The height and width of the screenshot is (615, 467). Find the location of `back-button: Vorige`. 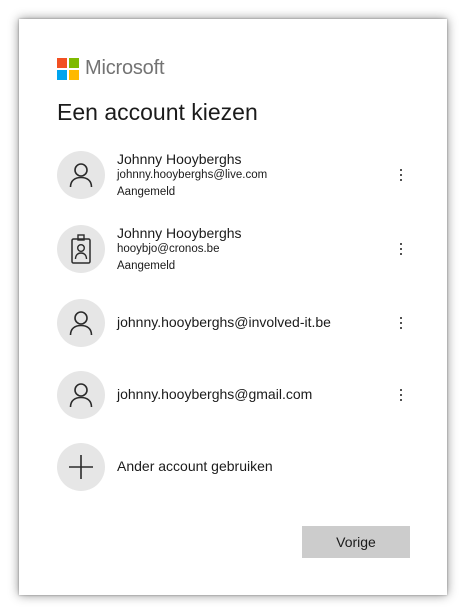

back-button: Vorige is located at coordinates (356, 542).